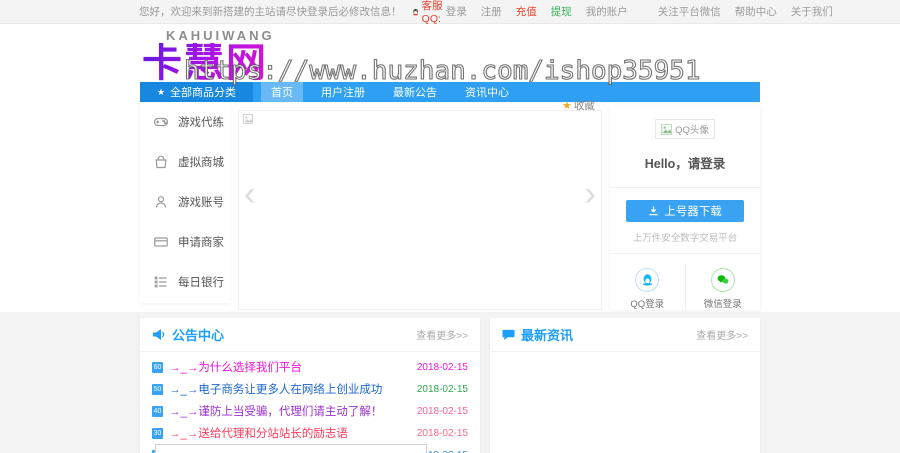  I want to click on chat-bubble-icon, so click(508, 335).